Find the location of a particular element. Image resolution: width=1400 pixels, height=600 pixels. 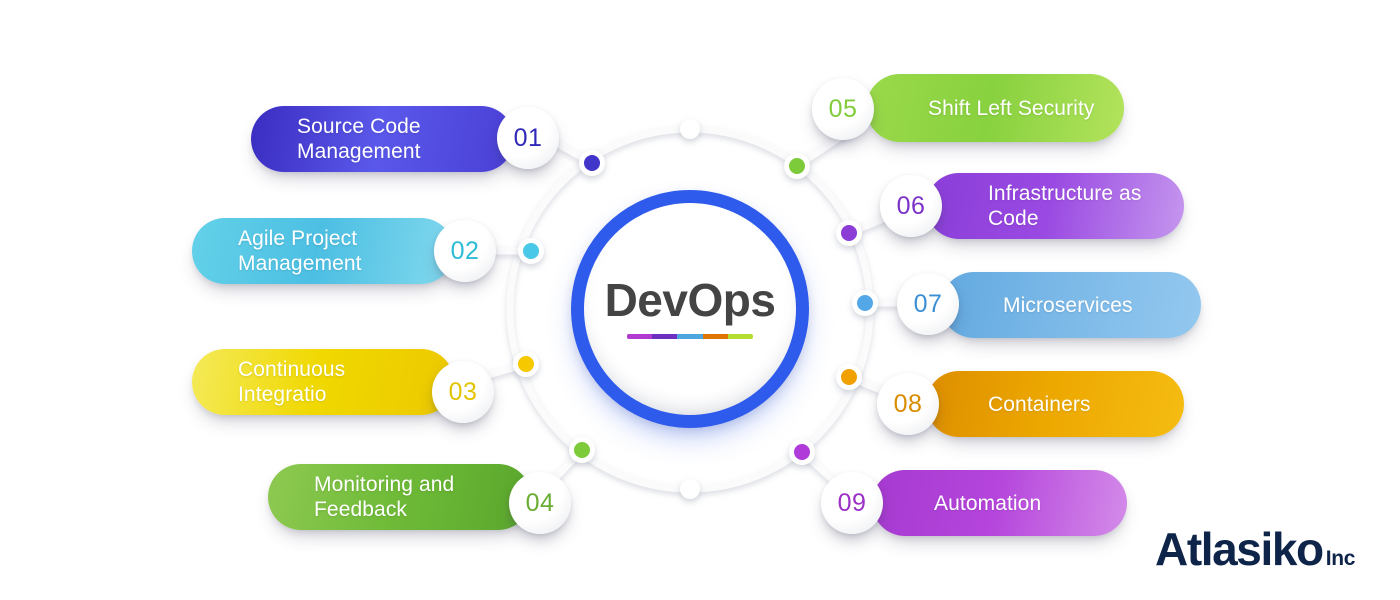

node-label-06: Infrastructure as Code is located at coordinates (1065, 206).